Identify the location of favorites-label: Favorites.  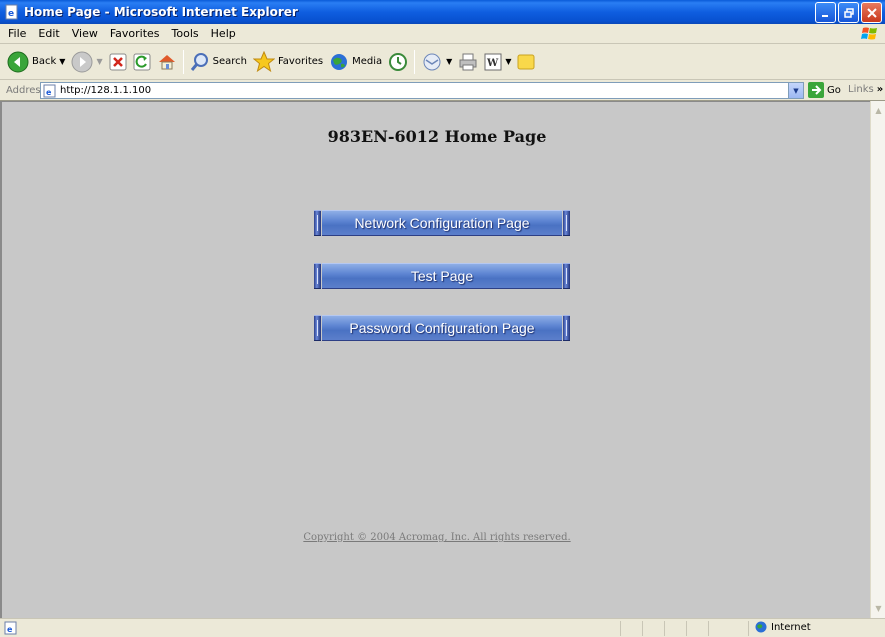
(300, 61).